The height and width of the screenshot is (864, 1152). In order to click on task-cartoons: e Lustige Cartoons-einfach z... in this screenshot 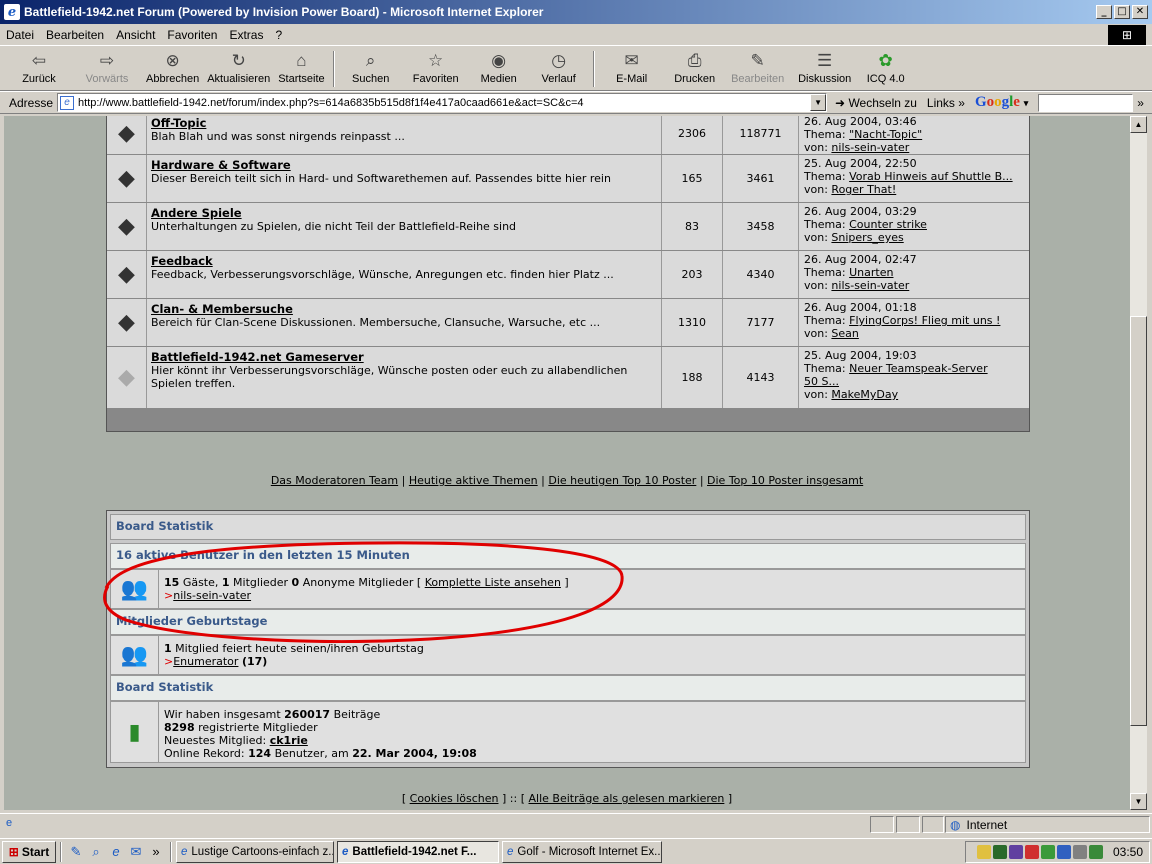, I will do `click(255, 851)`.